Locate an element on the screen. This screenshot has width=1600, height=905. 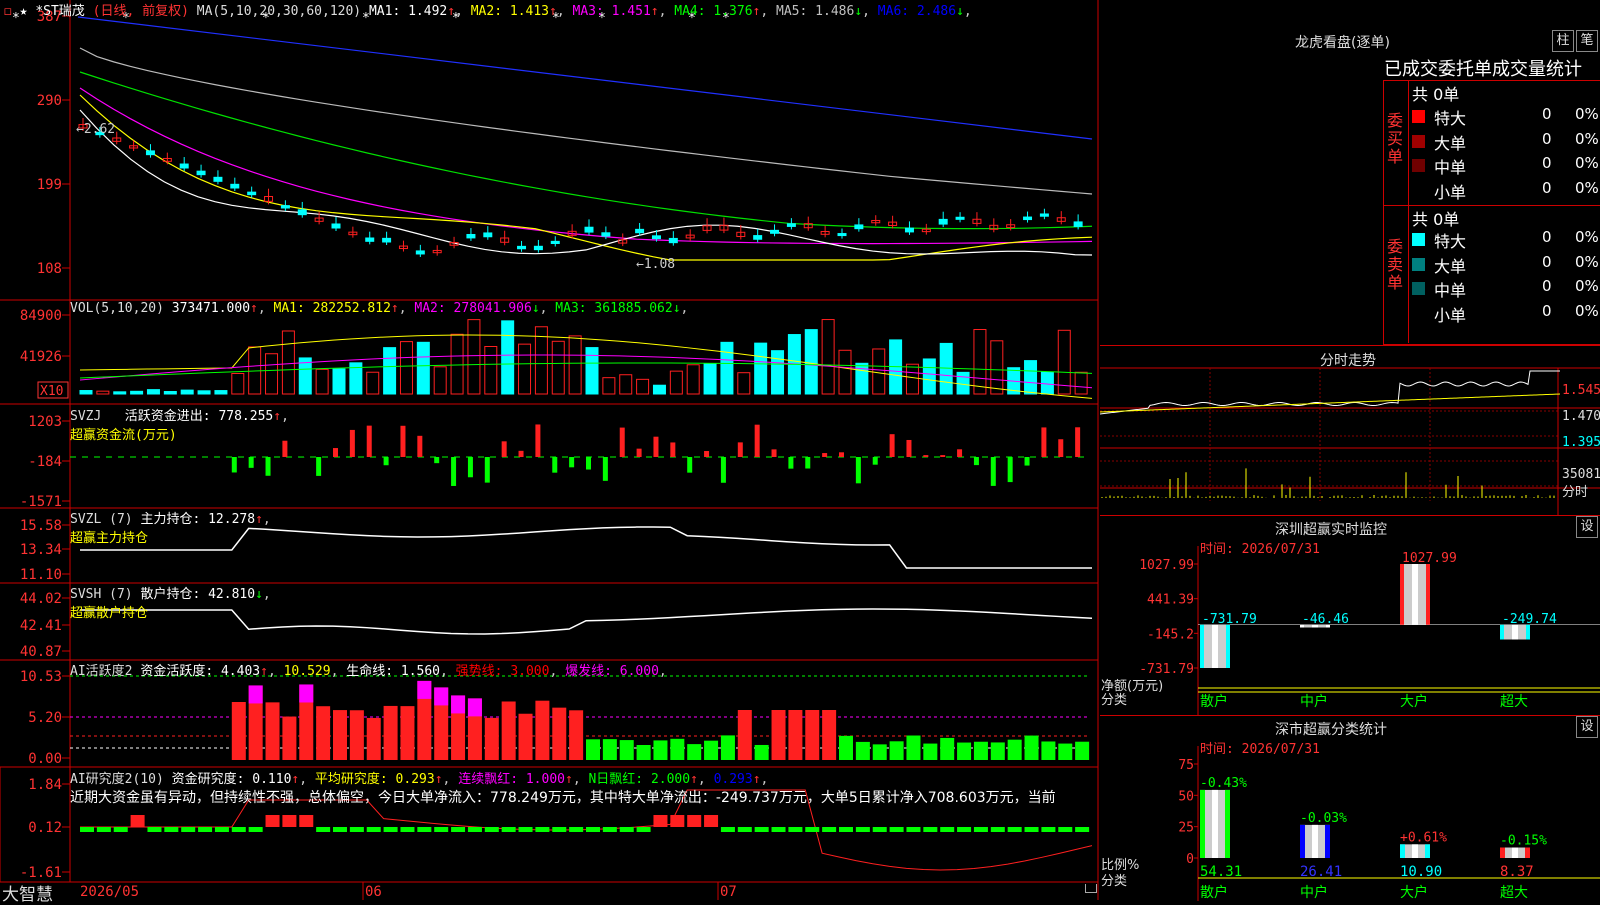
svsh-axis-label: 44.02 is located at coordinates (41, 599).